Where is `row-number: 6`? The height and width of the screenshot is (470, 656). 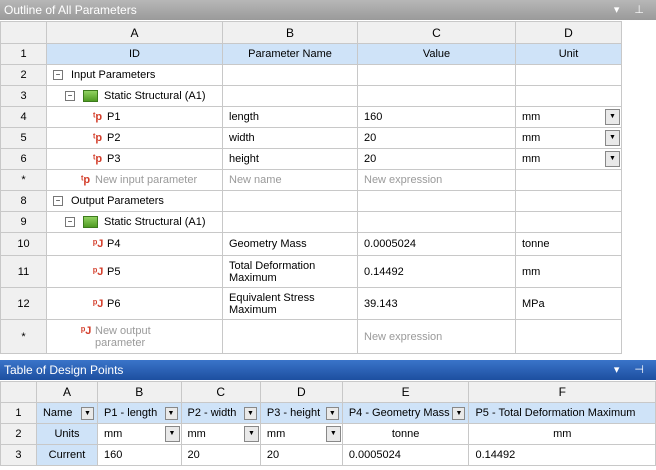 row-number: 6 is located at coordinates (23, 159).